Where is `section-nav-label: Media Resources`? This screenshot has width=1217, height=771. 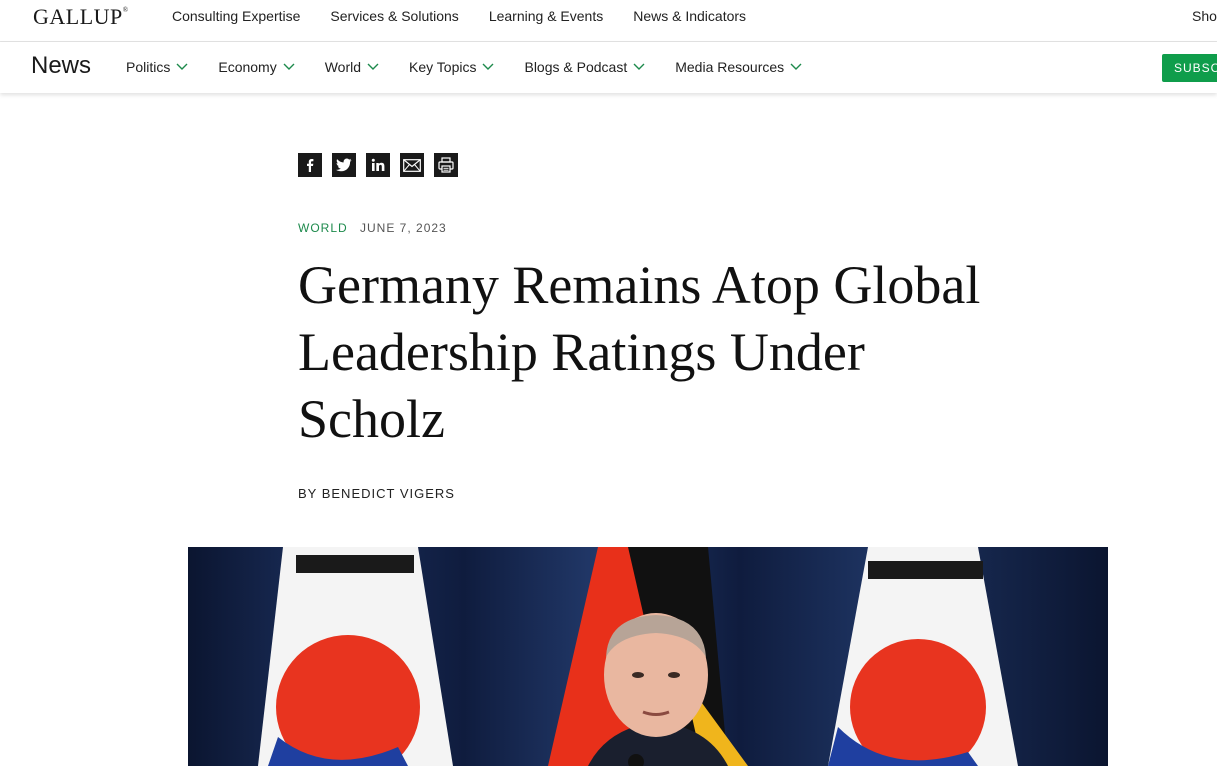 section-nav-label: Media Resources is located at coordinates (730, 67).